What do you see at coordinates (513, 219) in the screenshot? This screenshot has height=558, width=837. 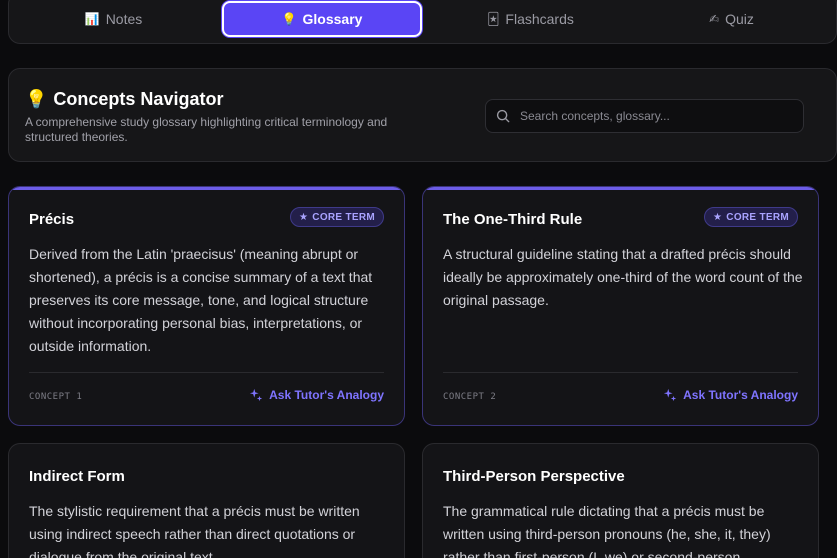 I see `concept-name: The One-Third Rule` at bounding box center [513, 219].